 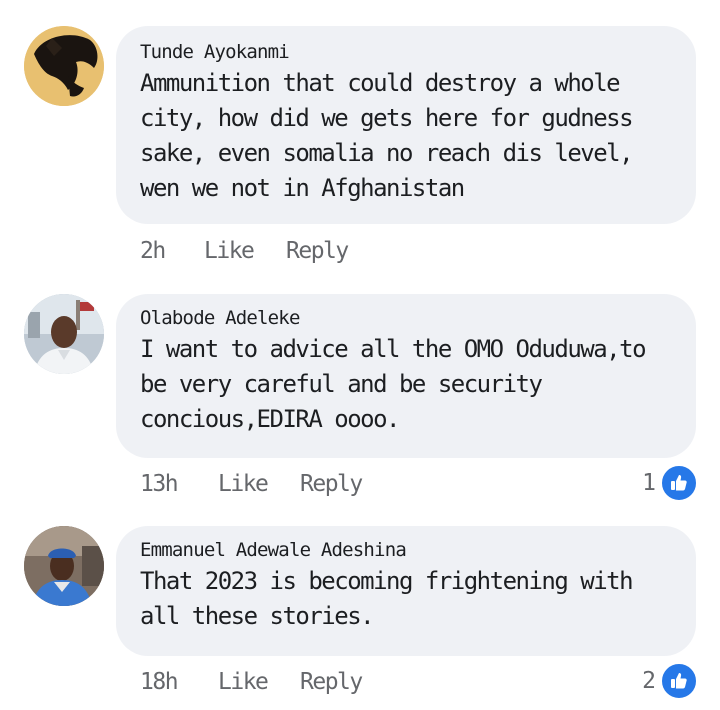 I want to click on comment-actions: 18h Like Reply, so click(x=251, y=682).